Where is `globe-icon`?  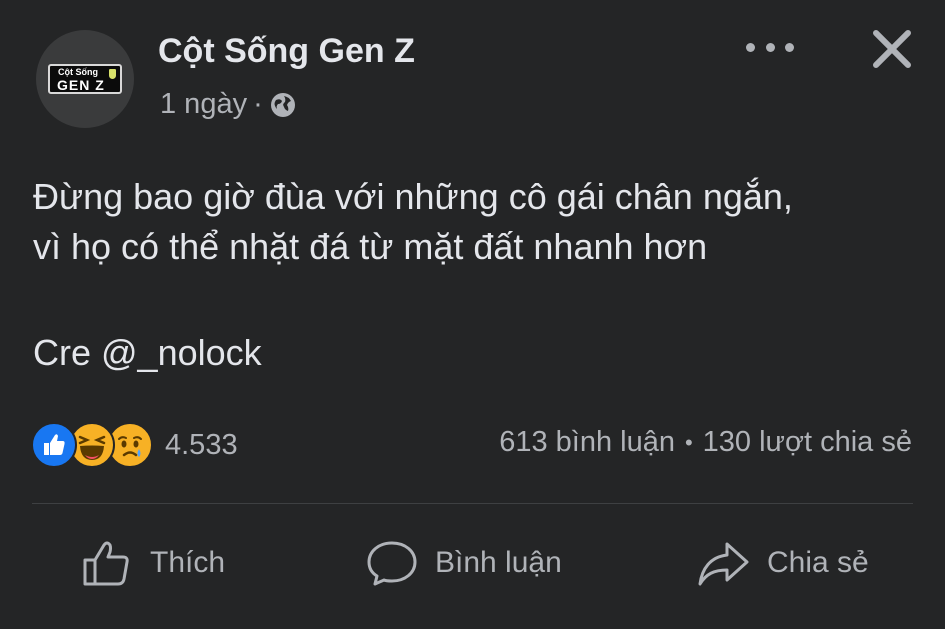
globe-icon is located at coordinates (282, 104).